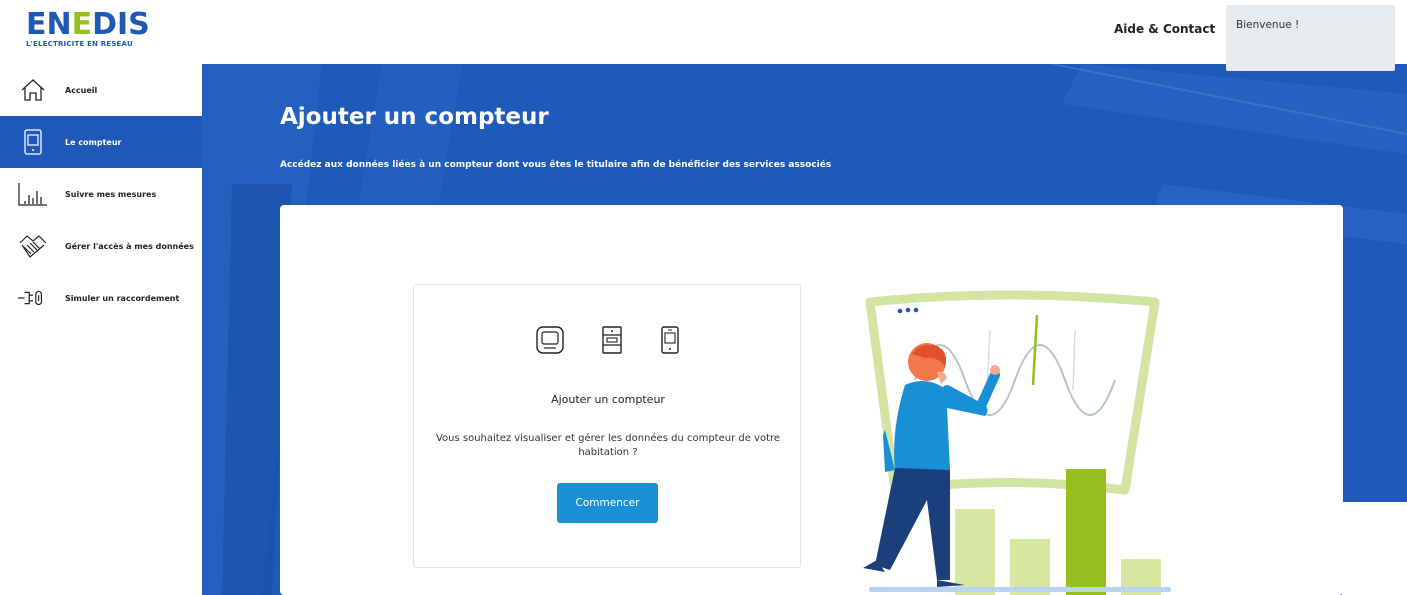 This screenshot has width=1407, height=595. What do you see at coordinates (81, 90) in the screenshot?
I see `sidebar-item-label: Accueil` at bounding box center [81, 90].